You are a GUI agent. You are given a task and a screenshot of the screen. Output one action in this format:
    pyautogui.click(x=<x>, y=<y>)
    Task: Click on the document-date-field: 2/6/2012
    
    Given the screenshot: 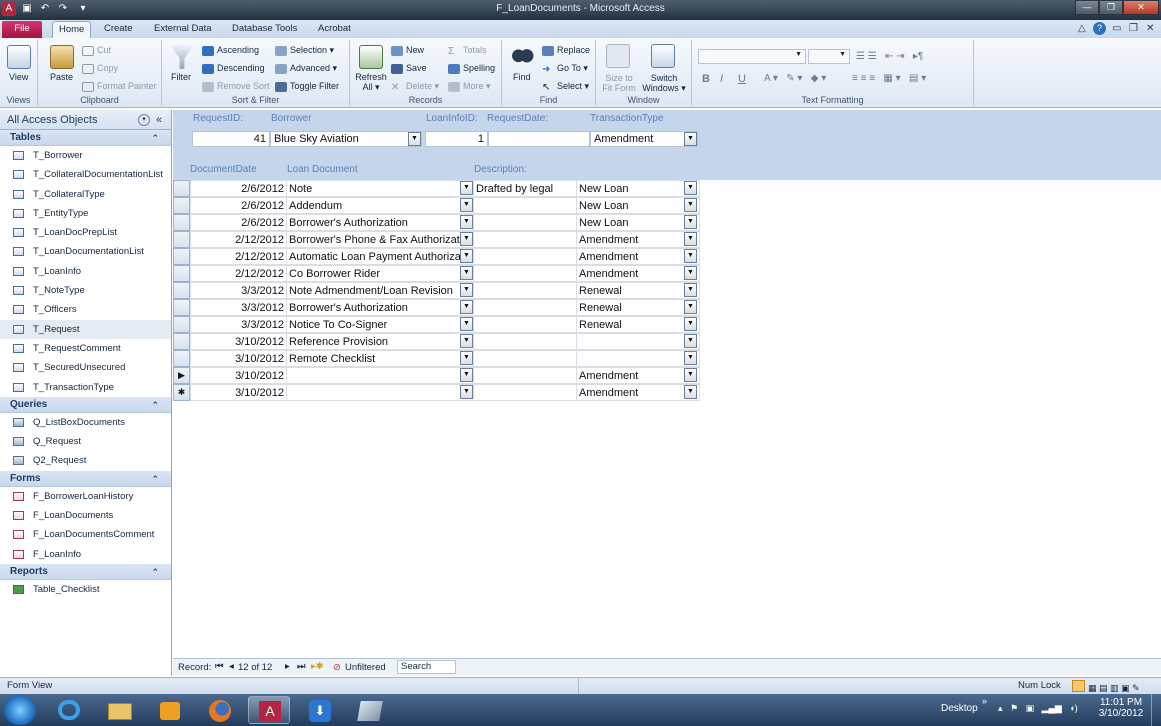 What is the action you would take?
    pyautogui.click(x=238, y=188)
    